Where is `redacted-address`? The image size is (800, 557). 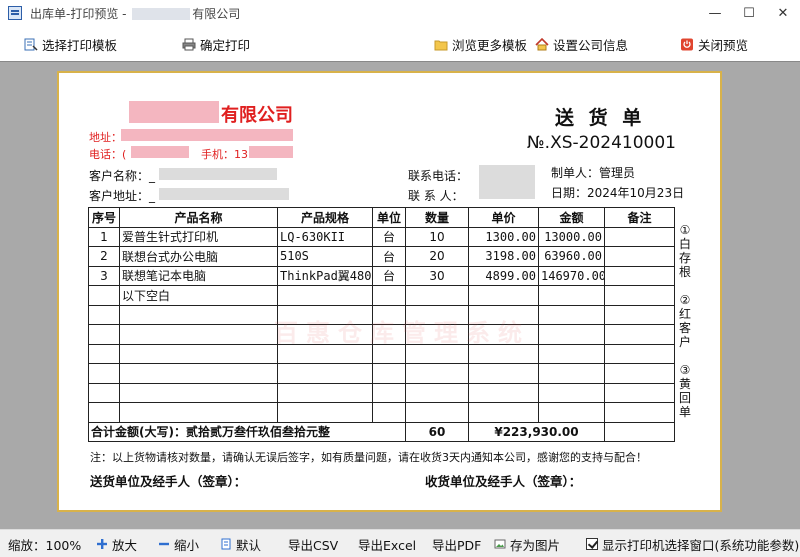 redacted-address is located at coordinates (207, 135).